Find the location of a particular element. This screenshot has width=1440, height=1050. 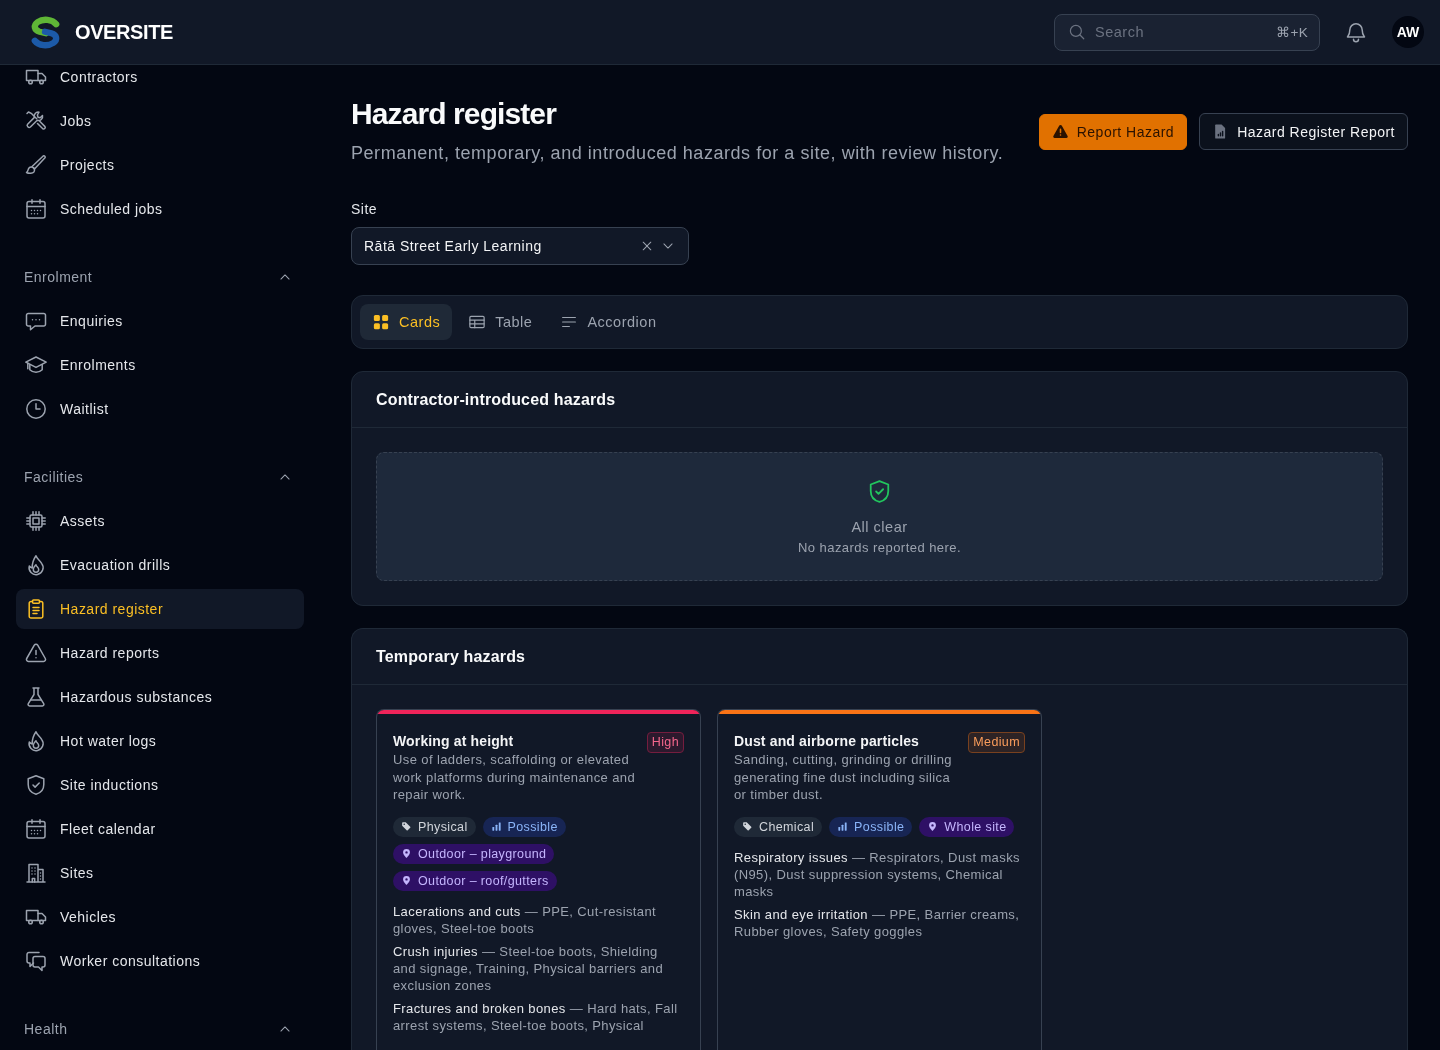

notification-bell-icon is located at coordinates (1356, 32).